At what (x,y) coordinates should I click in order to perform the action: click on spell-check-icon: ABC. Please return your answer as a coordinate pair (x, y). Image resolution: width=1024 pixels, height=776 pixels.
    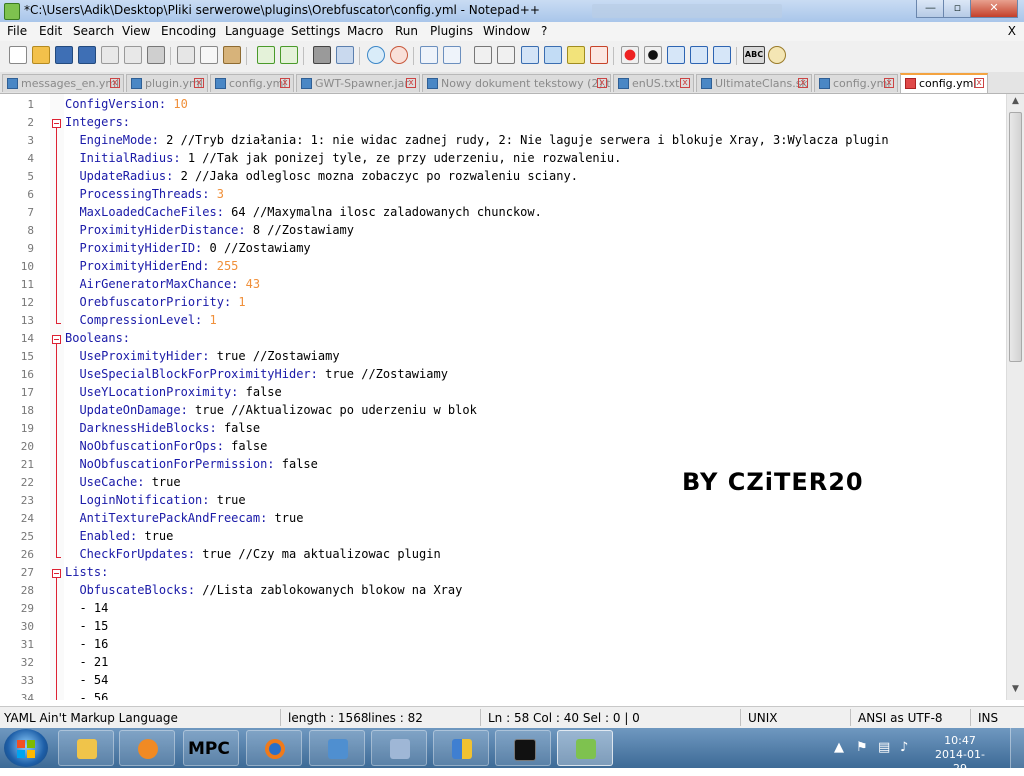
    Looking at the image, I should click on (754, 55).